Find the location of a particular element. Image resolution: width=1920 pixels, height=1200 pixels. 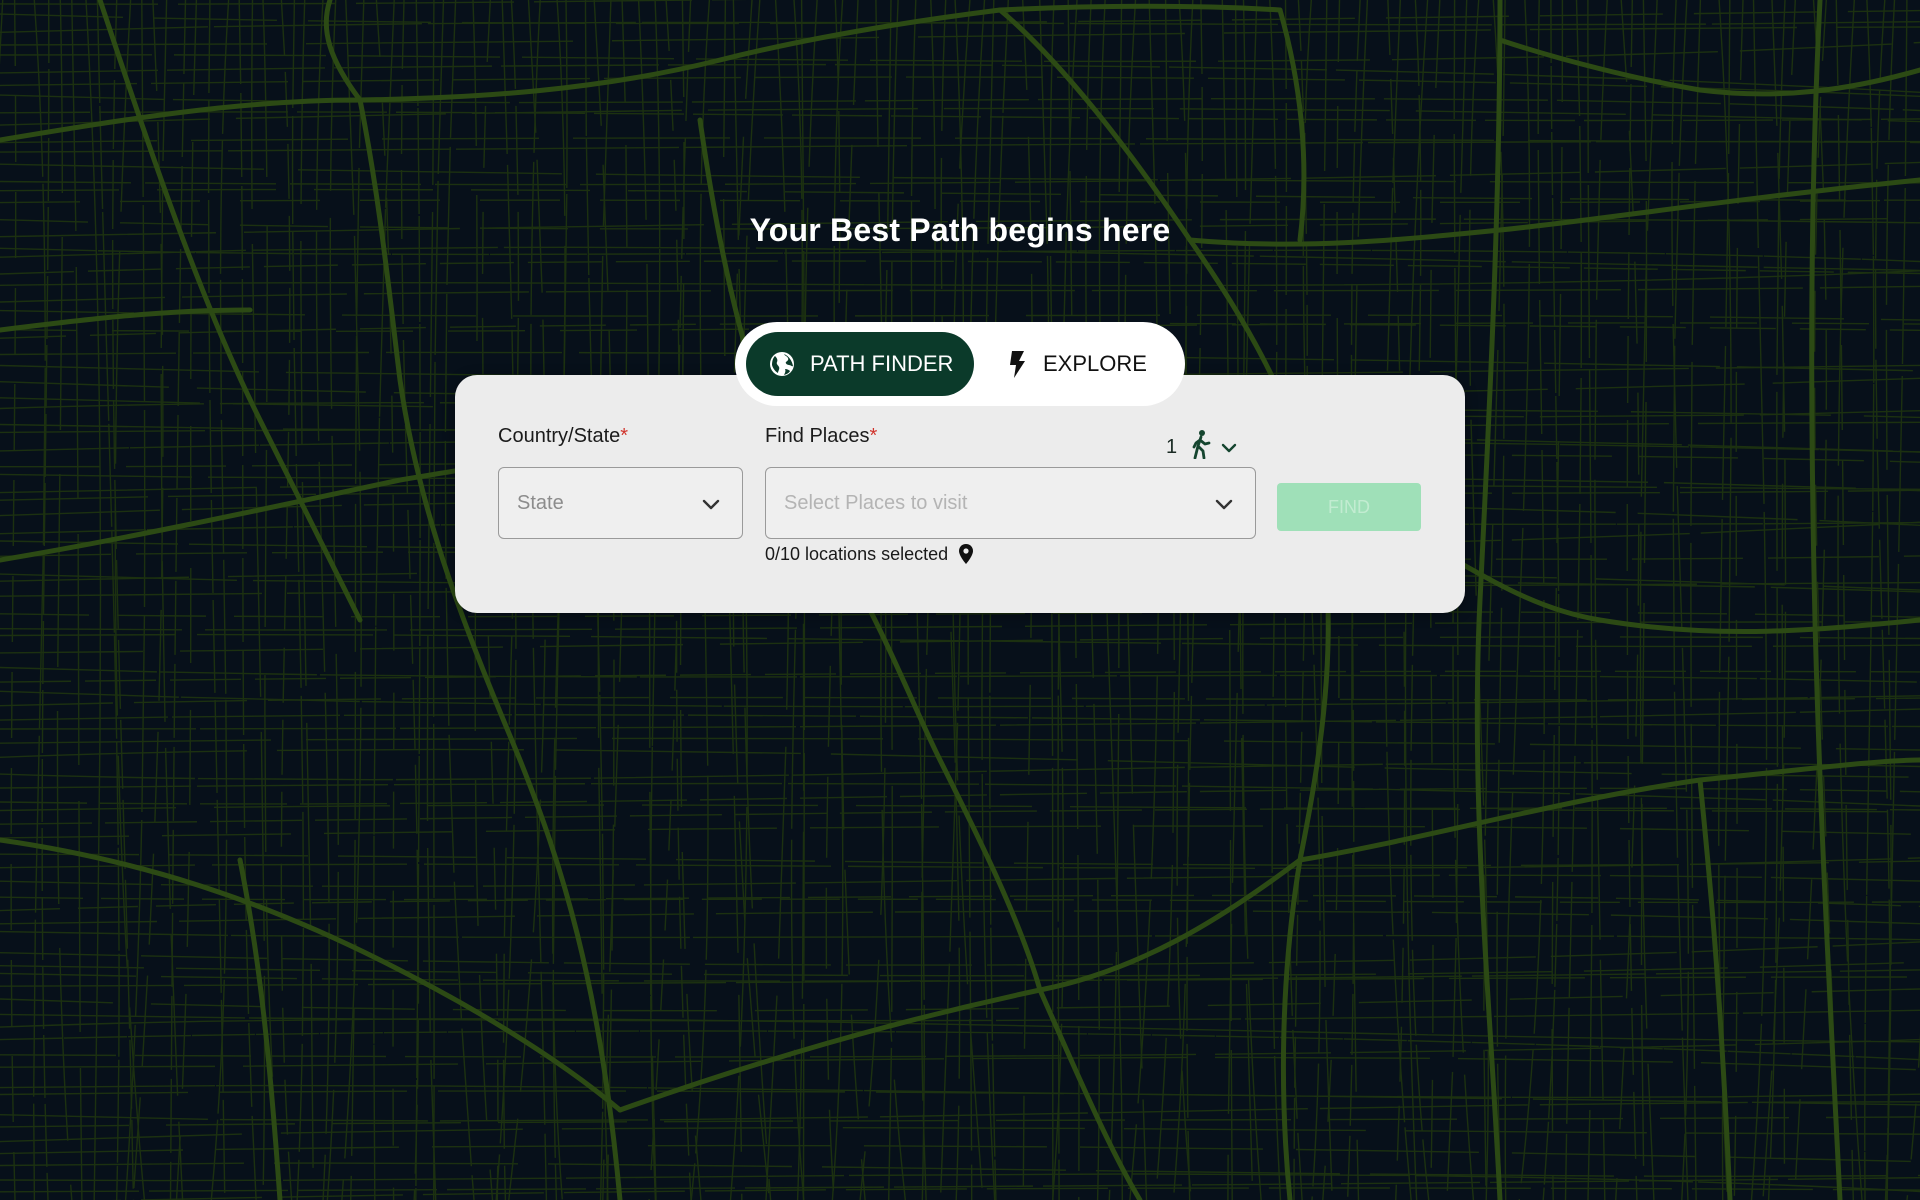

traveler-count-dropdown: 1 is located at coordinates (1201, 447).